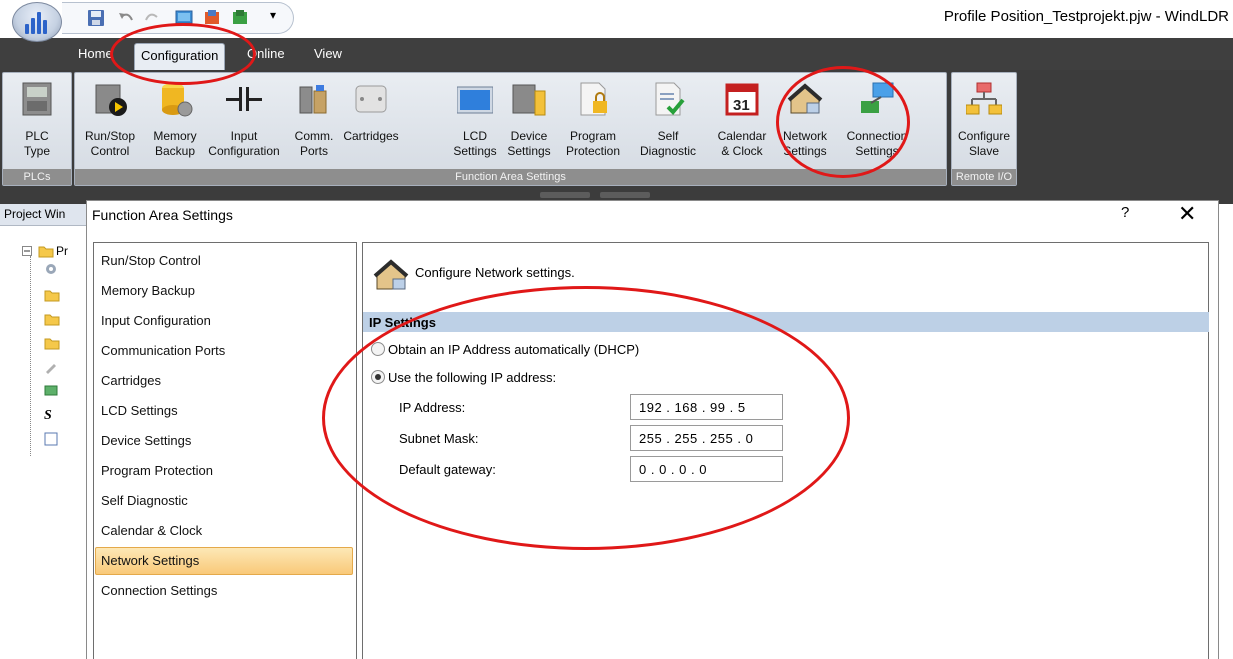 This screenshot has width=1233, height=659. Describe the element at coordinates (328, 53) in the screenshot. I see `tab-view: View` at that location.